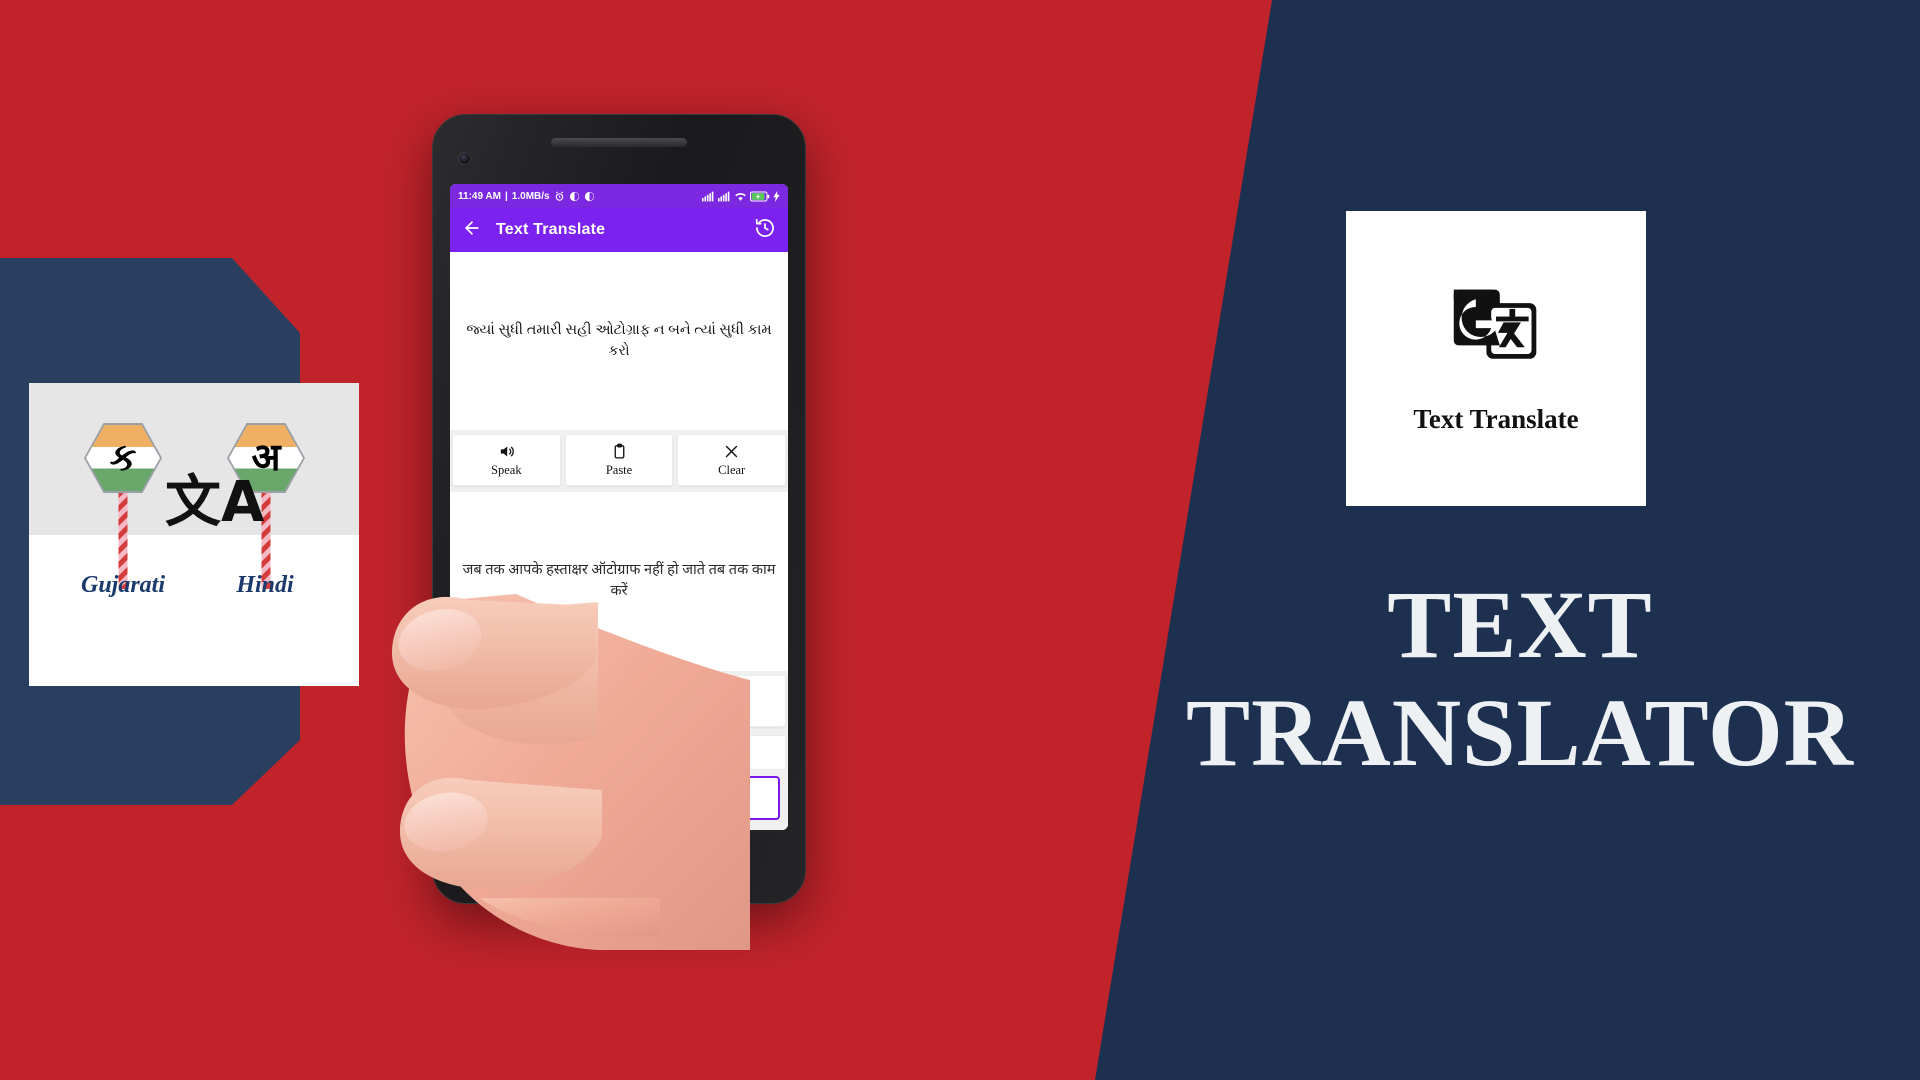 The image size is (1920, 1080). What do you see at coordinates (619, 692) in the screenshot?
I see `copy-icon` at bounding box center [619, 692].